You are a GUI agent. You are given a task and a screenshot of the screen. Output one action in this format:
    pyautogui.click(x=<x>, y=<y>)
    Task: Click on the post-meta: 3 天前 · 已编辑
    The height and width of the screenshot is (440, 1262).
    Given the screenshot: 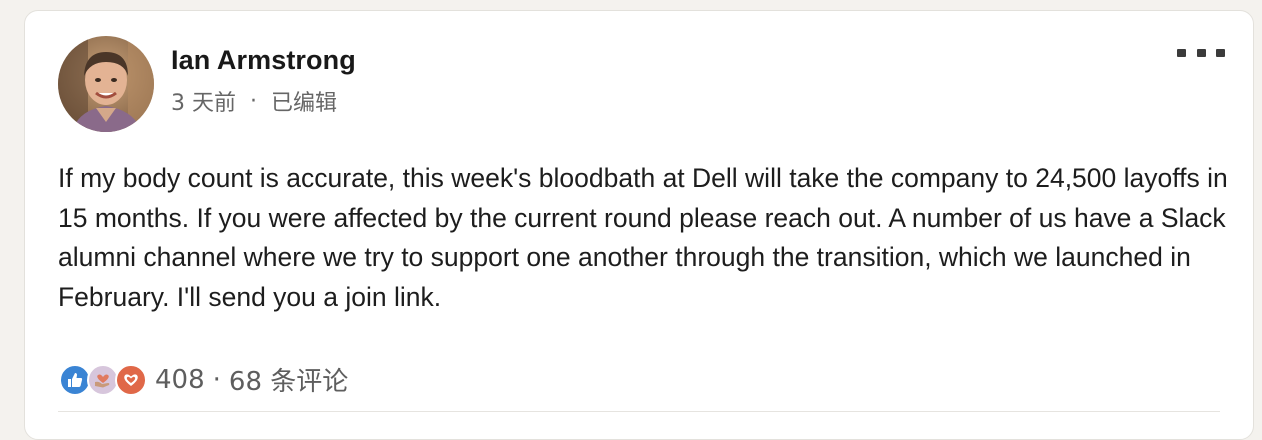 What is the action you would take?
    pyautogui.click(x=254, y=101)
    